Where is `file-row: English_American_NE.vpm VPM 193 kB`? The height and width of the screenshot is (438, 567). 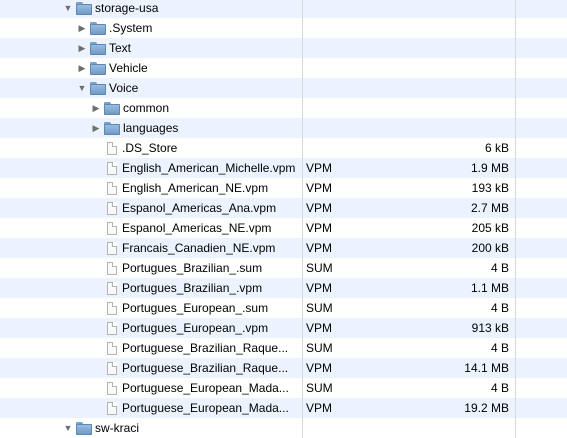
file-row: English_American_NE.vpm VPM 193 kB is located at coordinates (283, 188).